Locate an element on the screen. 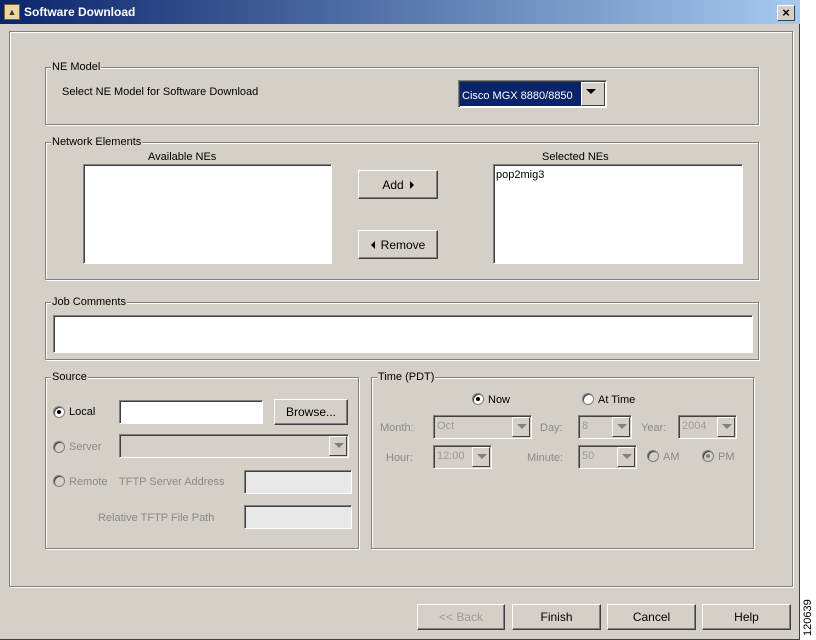 This screenshot has height=640, width=816. network-elements-legend: Network Elements is located at coordinates (97, 142).